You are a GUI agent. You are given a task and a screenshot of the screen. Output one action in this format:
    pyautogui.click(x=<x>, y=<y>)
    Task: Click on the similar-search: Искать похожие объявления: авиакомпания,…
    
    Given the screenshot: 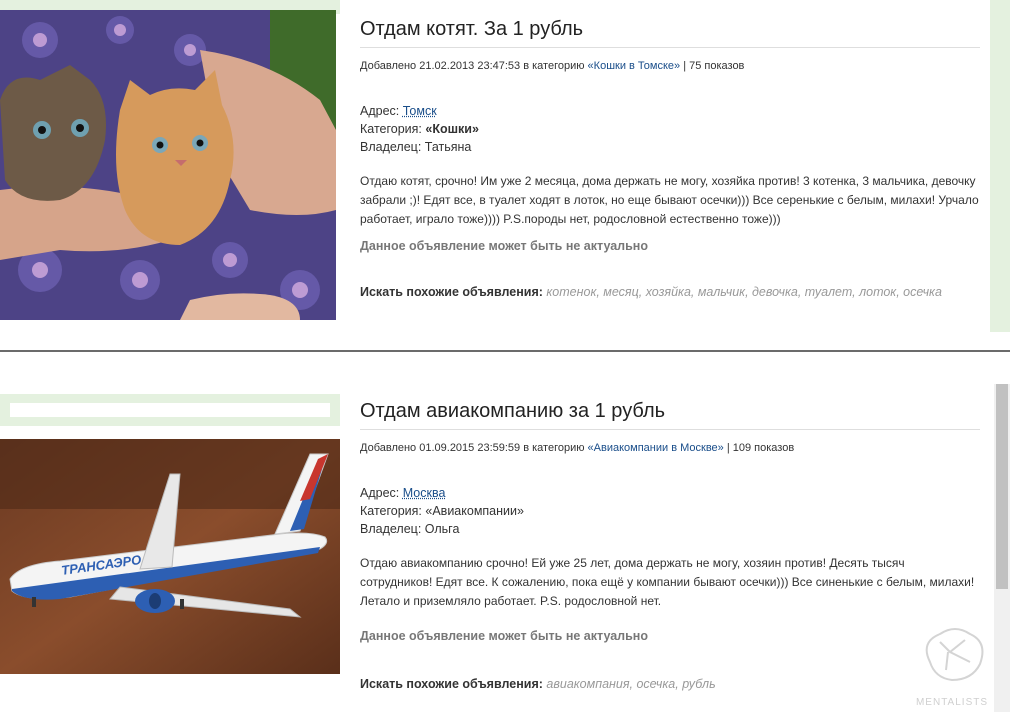 What is the action you would take?
    pyautogui.click(x=670, y=684)
    